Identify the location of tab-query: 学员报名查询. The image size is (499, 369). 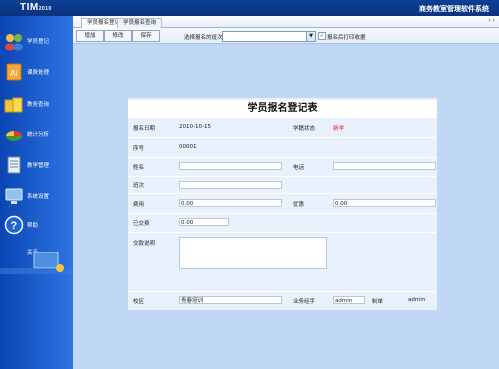
(140, 23).